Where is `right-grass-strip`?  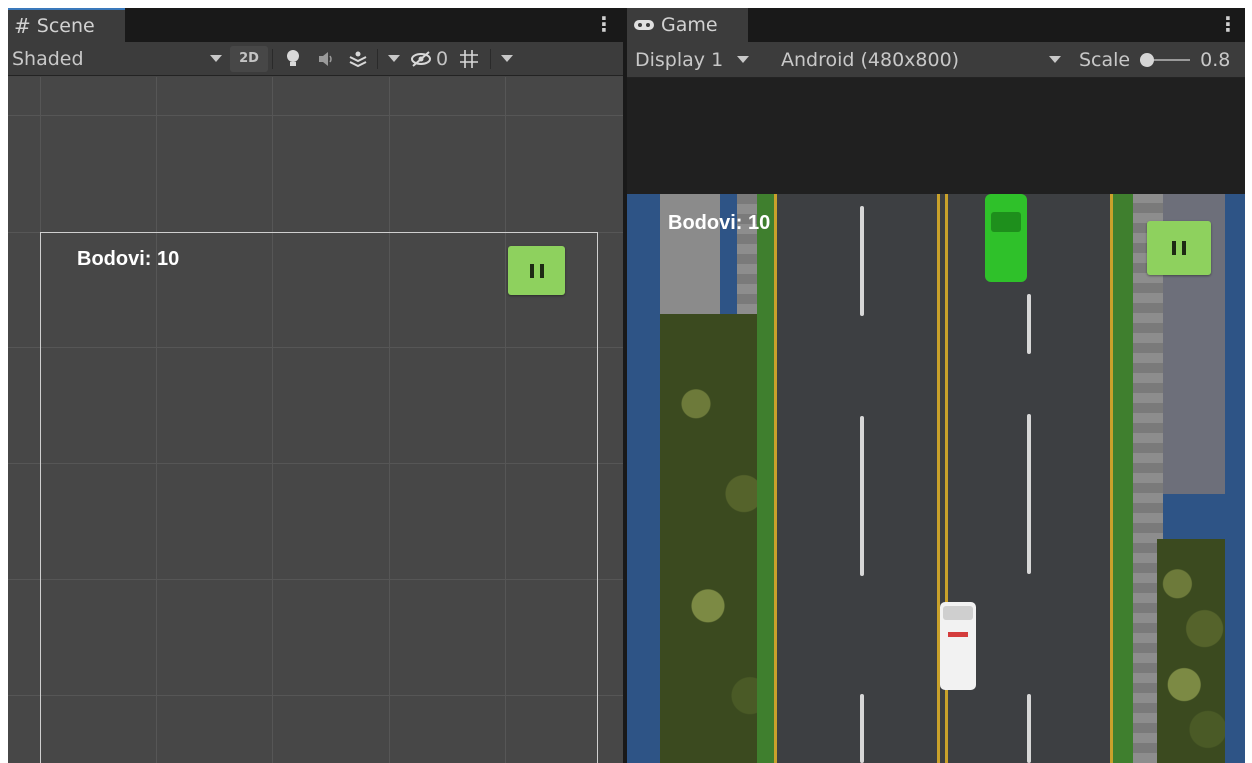
right-grass-strip is located at coordinates (1123, 478).